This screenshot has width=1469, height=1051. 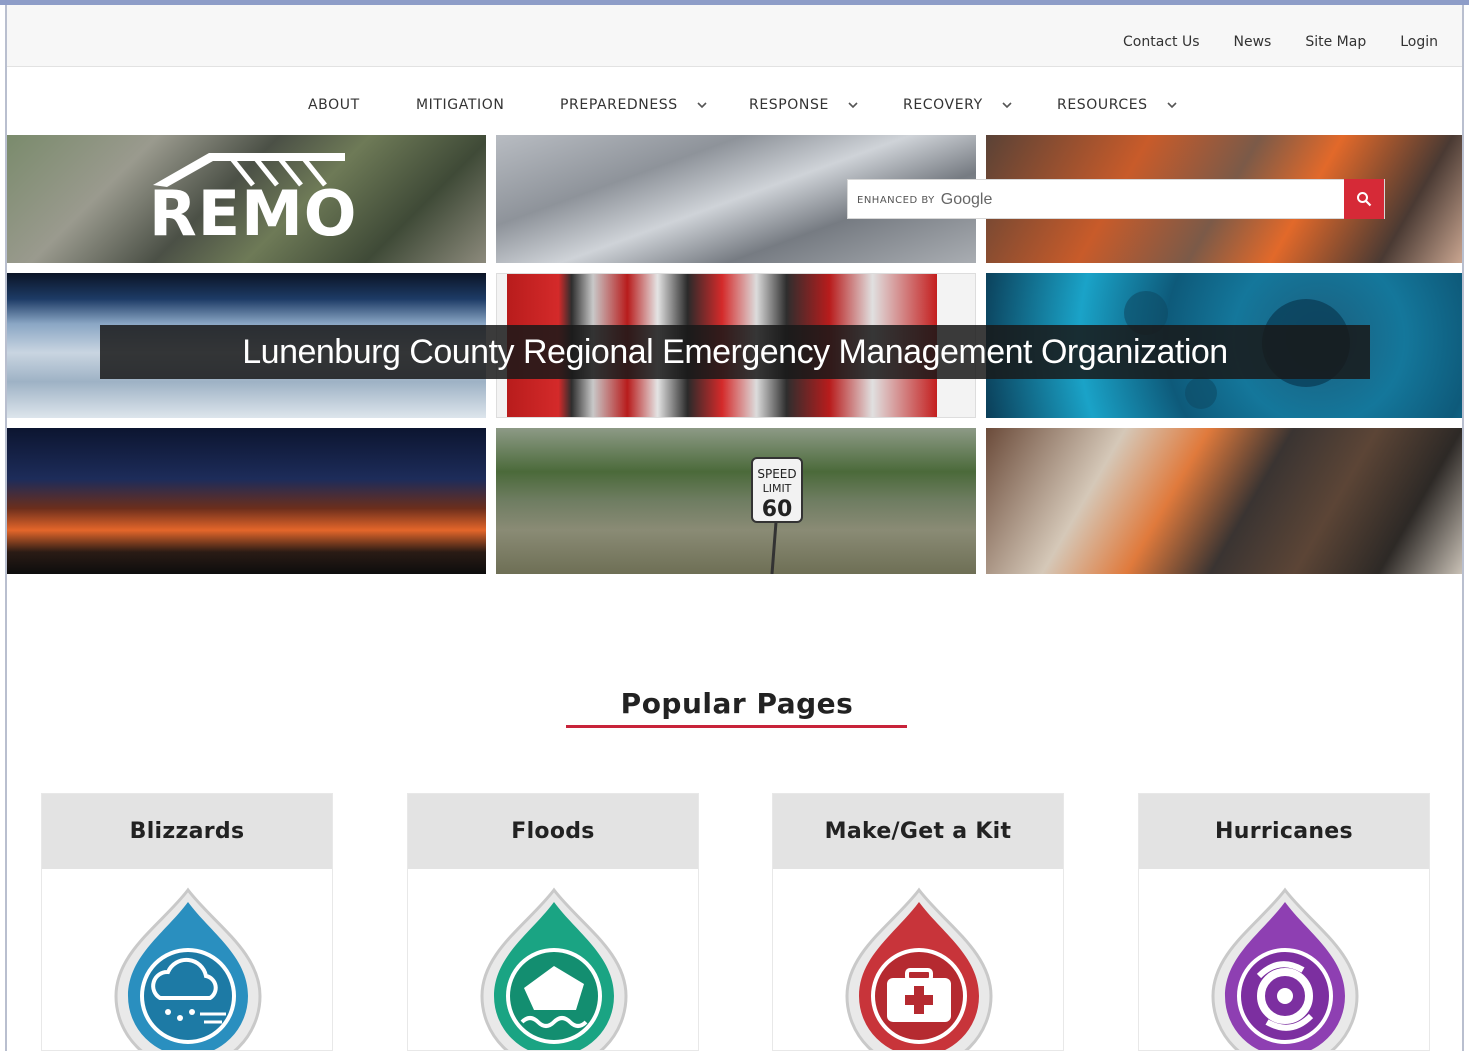 What do you see at coordinates (1224, 501) in the screenshot?
I see `animal-shelter-photo` at bounding box center [1224, 501].